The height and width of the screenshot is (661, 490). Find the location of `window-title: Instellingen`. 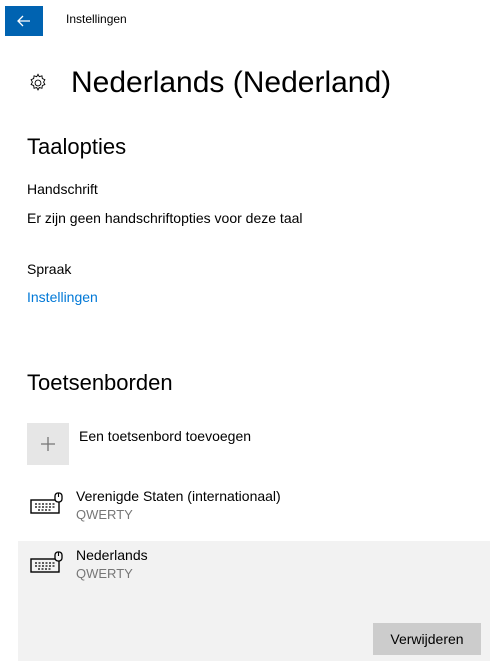

window-title: Instellingen is located at coordinates (96, 19).